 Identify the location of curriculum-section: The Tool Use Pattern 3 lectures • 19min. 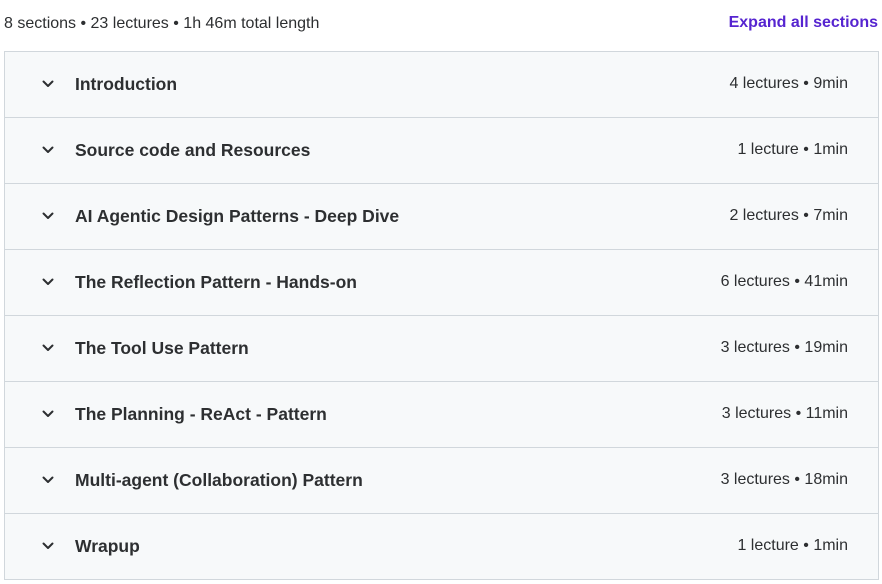
(441, 349).